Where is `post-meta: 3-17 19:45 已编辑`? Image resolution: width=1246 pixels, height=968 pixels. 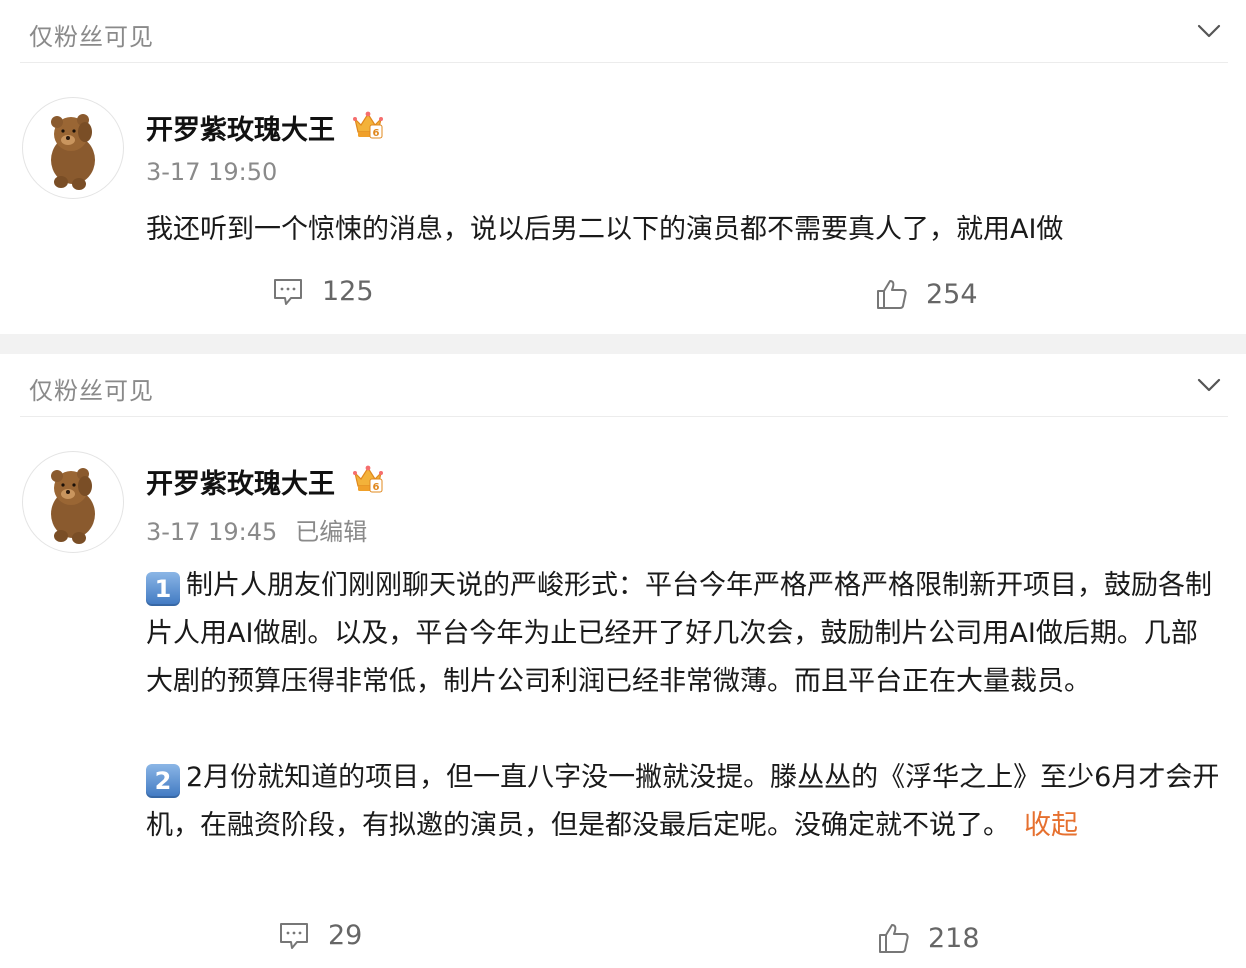
post-meta: 3-17 19:45 已编辑 is located at coordinates (265, 529).